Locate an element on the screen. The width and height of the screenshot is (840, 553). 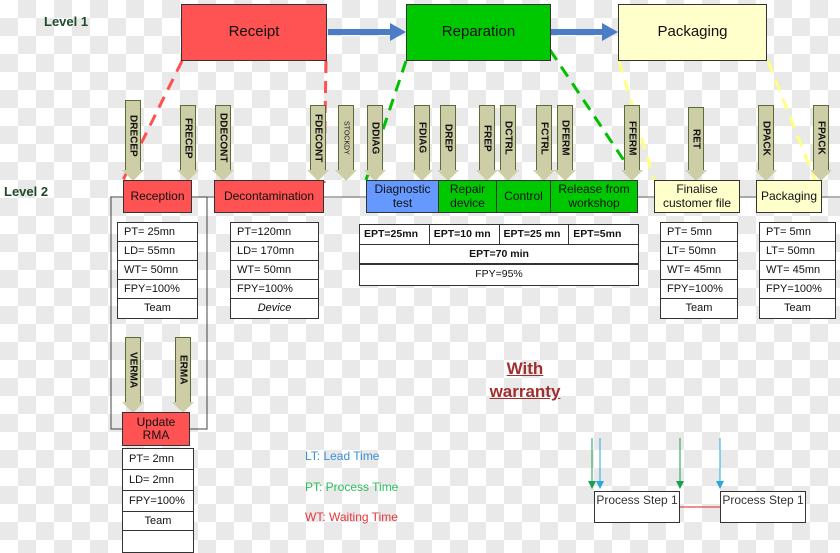
legend-waiting-time: WT: Waiting Time is located at coordinates (351, 517).